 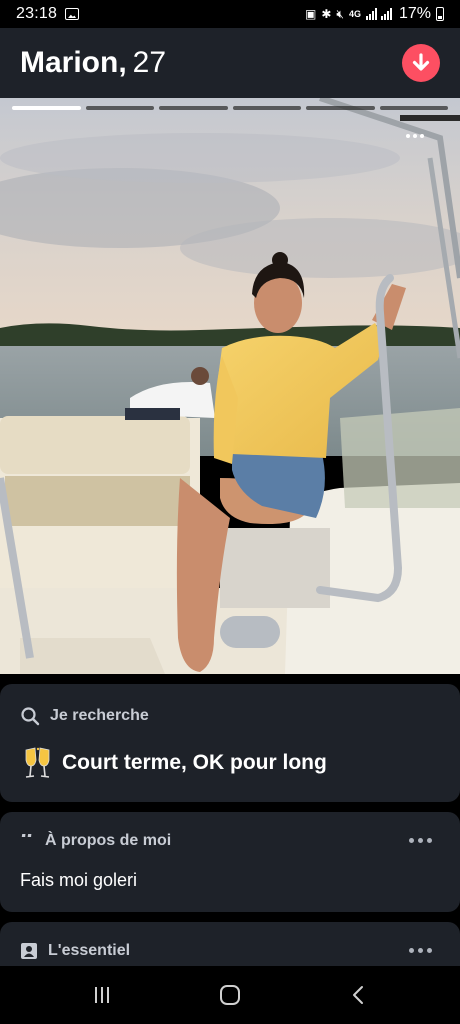 I want to click on looking-for-value: Court terme, OK pour long, so click(x=174, y=763).